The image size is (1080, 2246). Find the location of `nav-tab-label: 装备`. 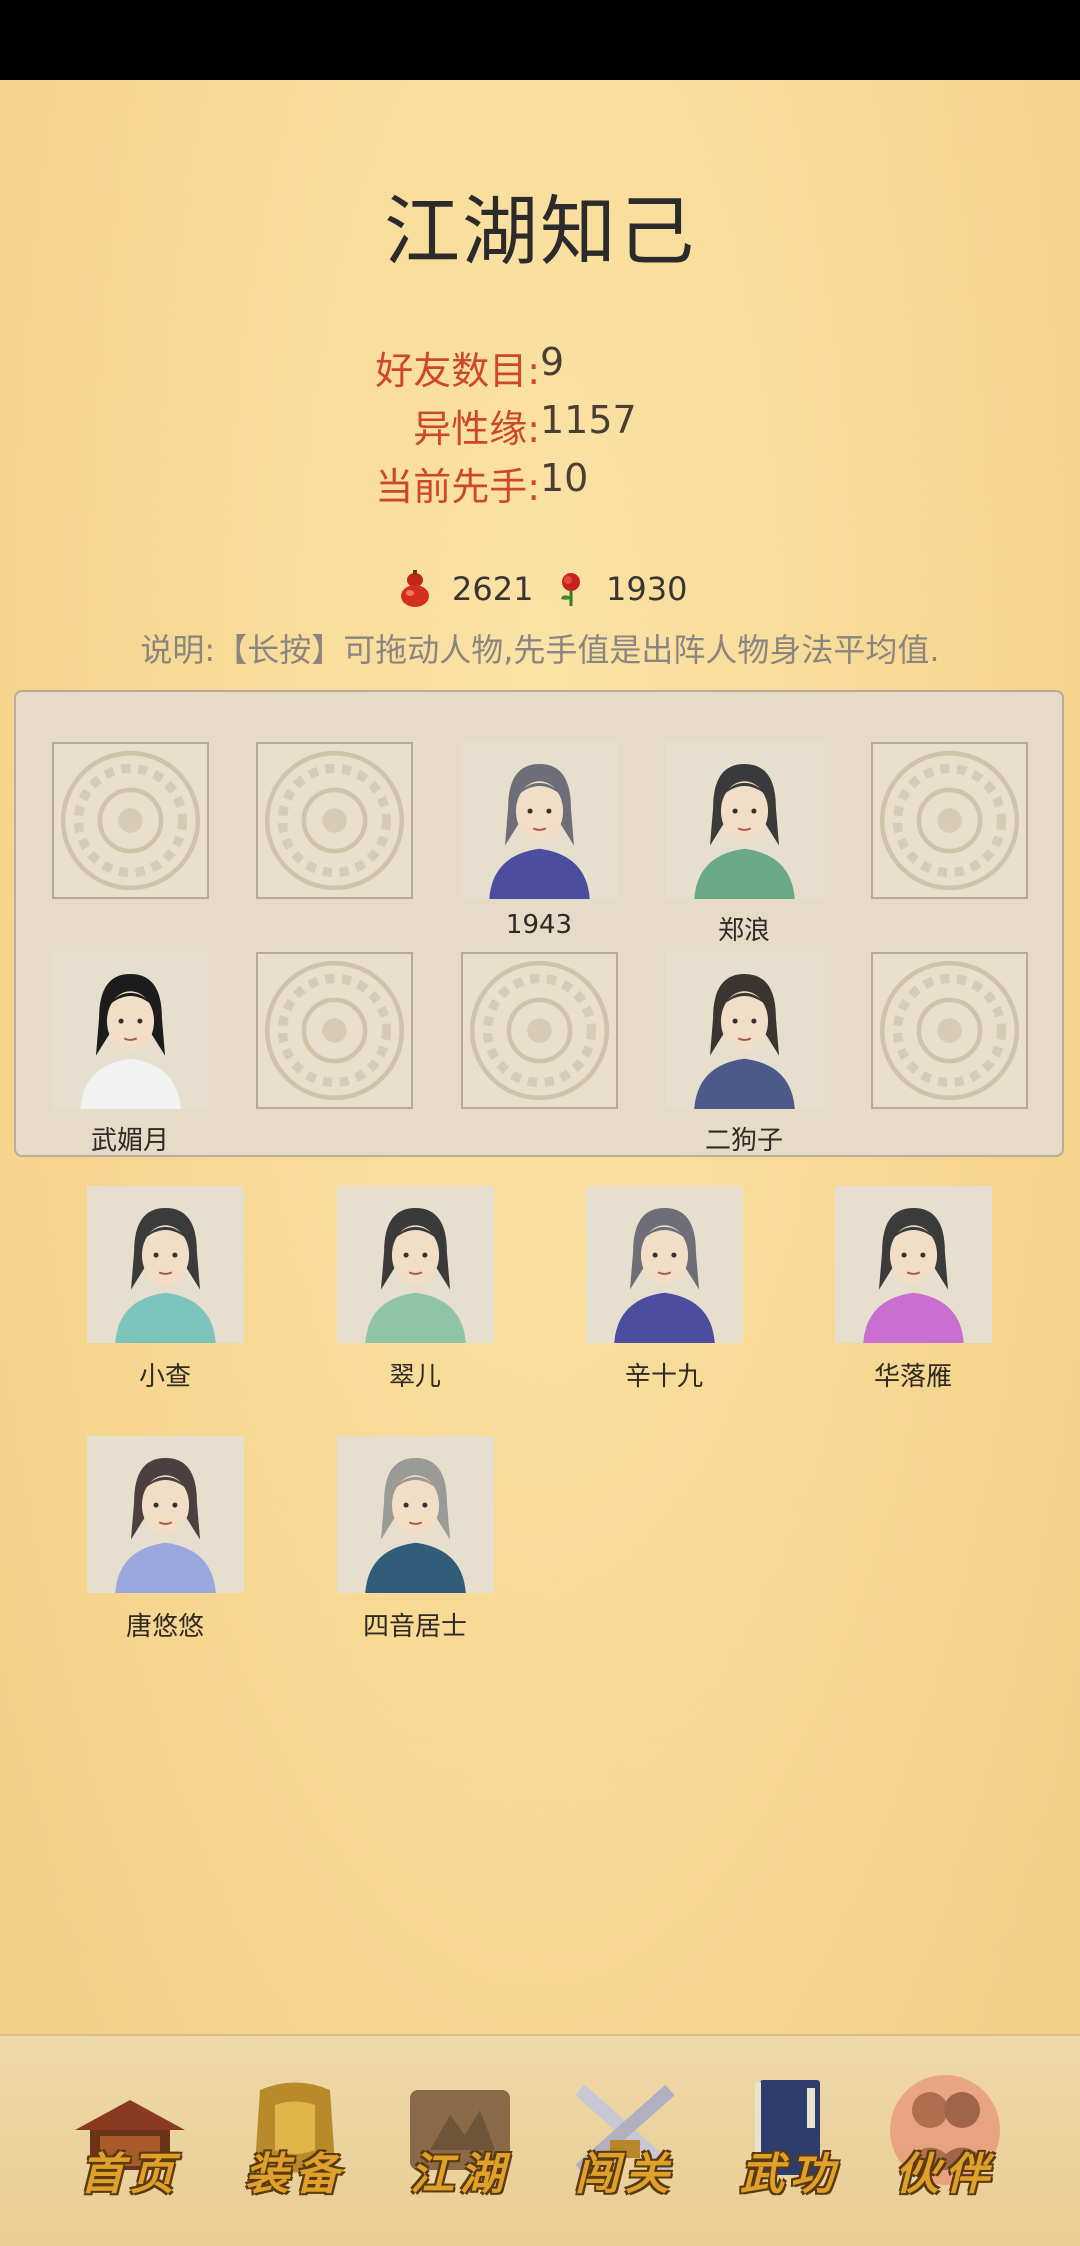

nav-tab-label: 装备 is located at coordinates (295, 2174).